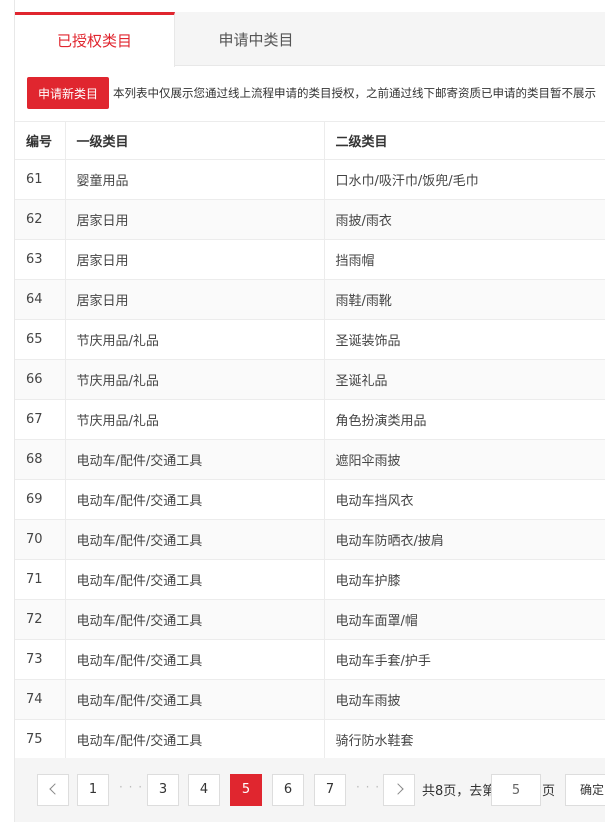  What do you see at coordinates (464, 259) in the screenshot?
I see `cell-level2-category: 挡雨帽` at bounding box center [464, 259].